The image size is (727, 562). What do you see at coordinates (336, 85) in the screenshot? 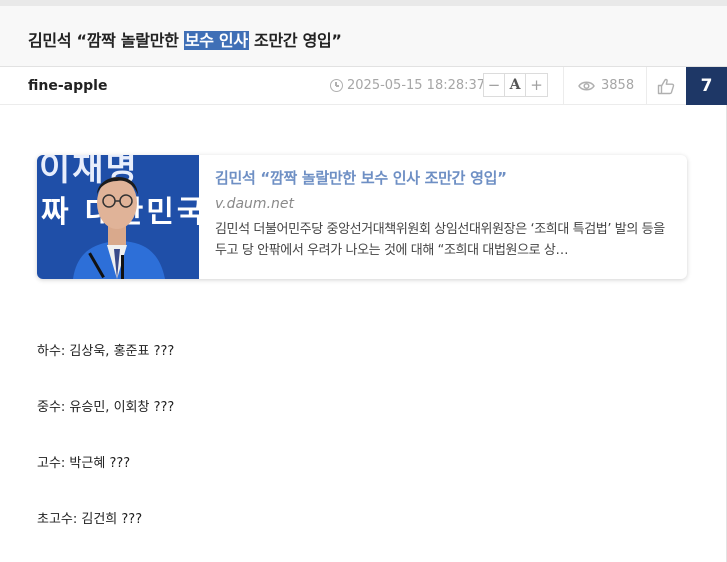
I see `clock-icon` at bounding box center [336, 85].